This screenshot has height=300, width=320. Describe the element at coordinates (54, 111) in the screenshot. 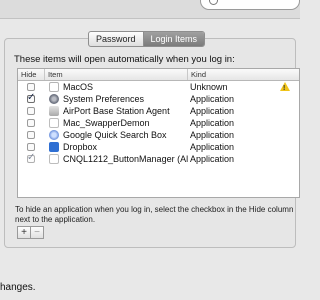

I see `airport-icon` at that location.